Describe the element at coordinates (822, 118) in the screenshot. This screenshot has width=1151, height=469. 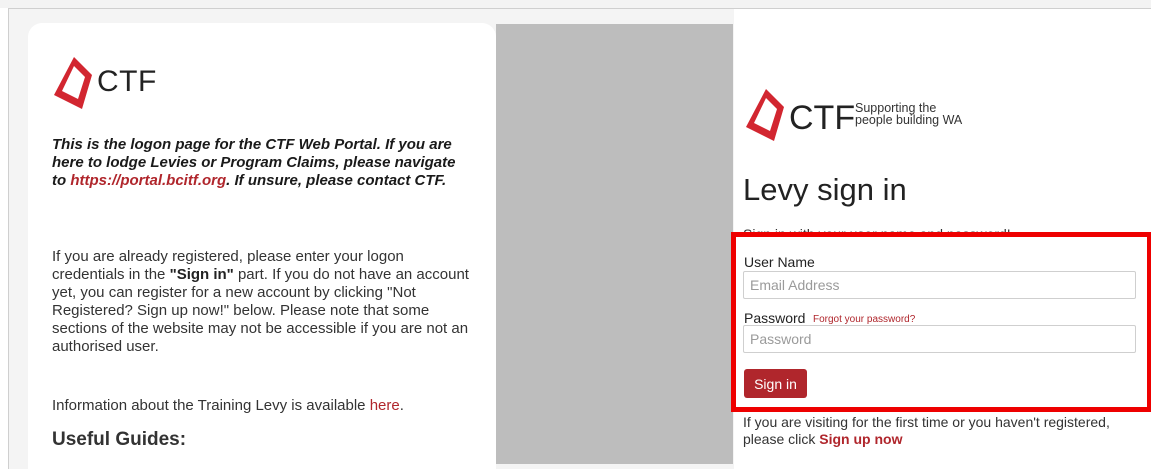
I see `ctf-brand-logo-text: CTF` at that location.